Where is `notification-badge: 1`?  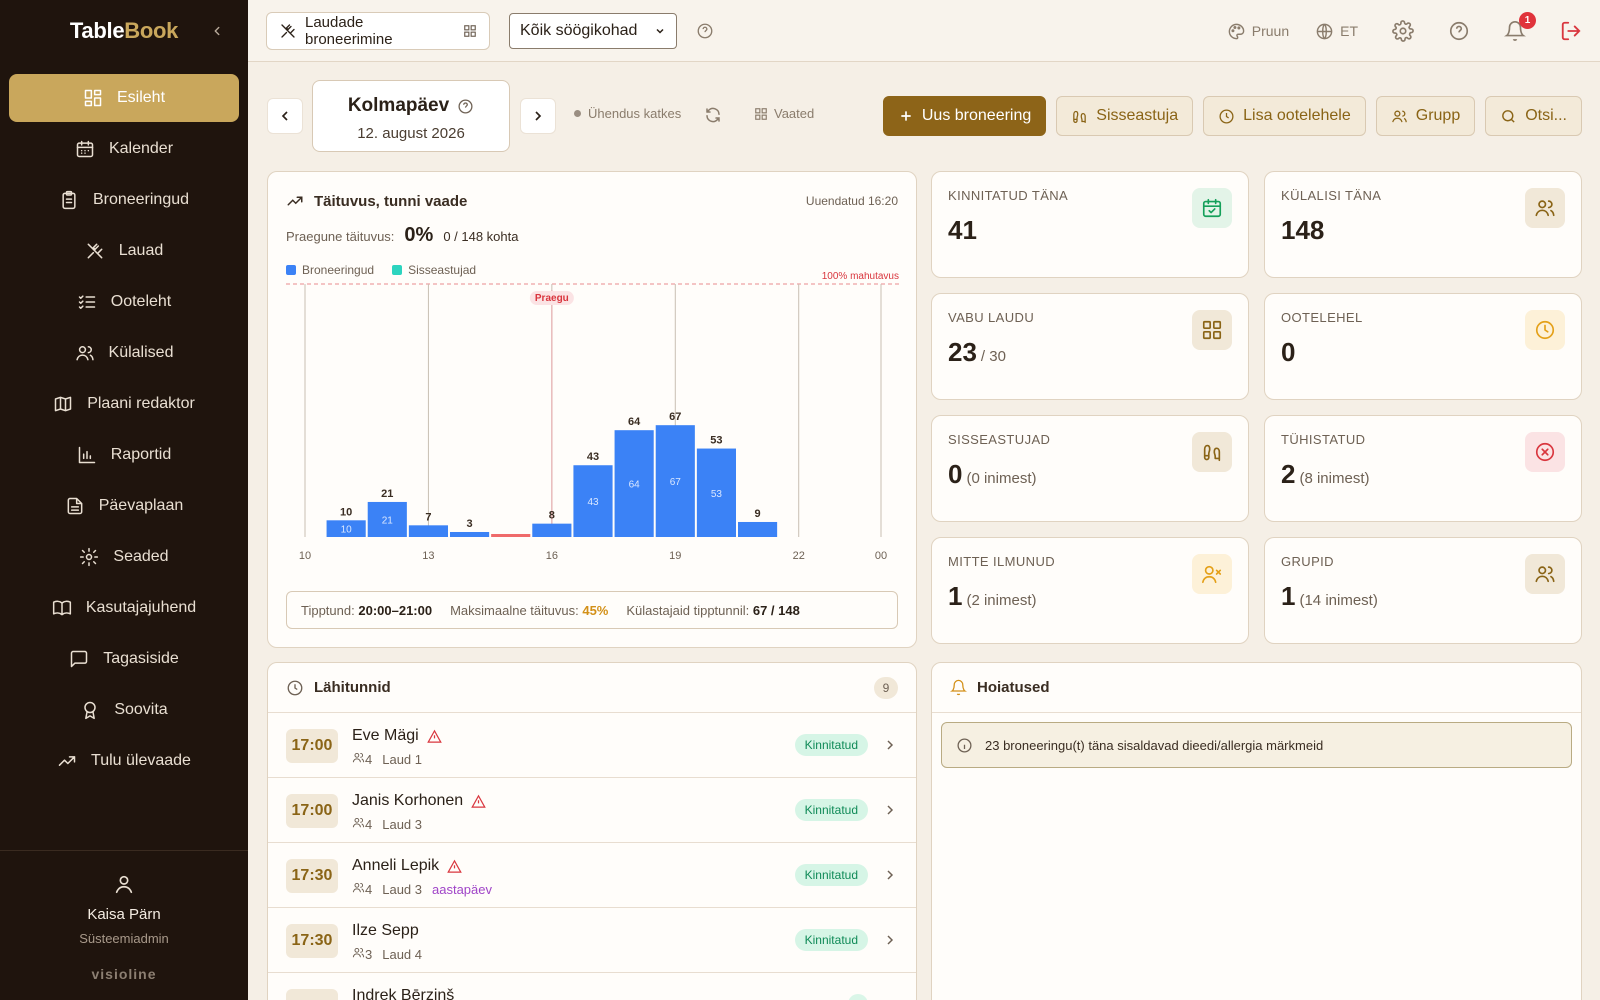 notification-badge: 1 is located at coordinates (1527, 20).